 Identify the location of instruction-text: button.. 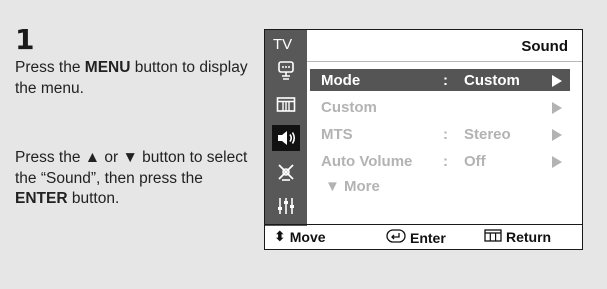
(93, 198).